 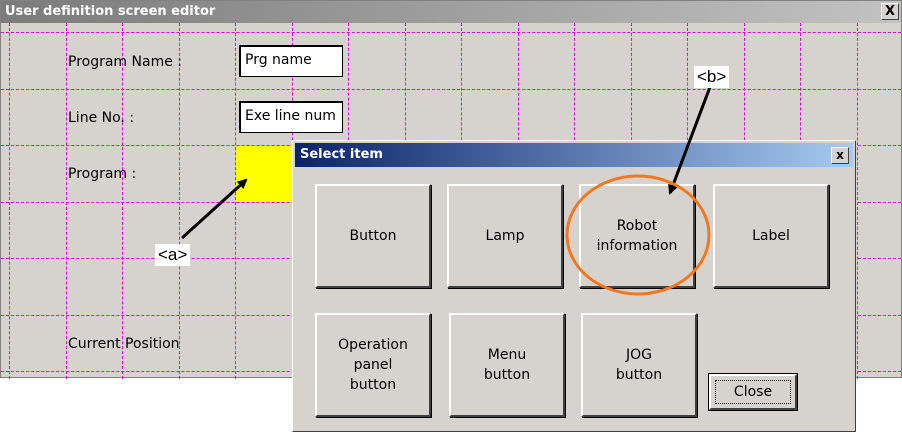 I want to click on line-number-field: Exe line num, so click(x=291, y=117).